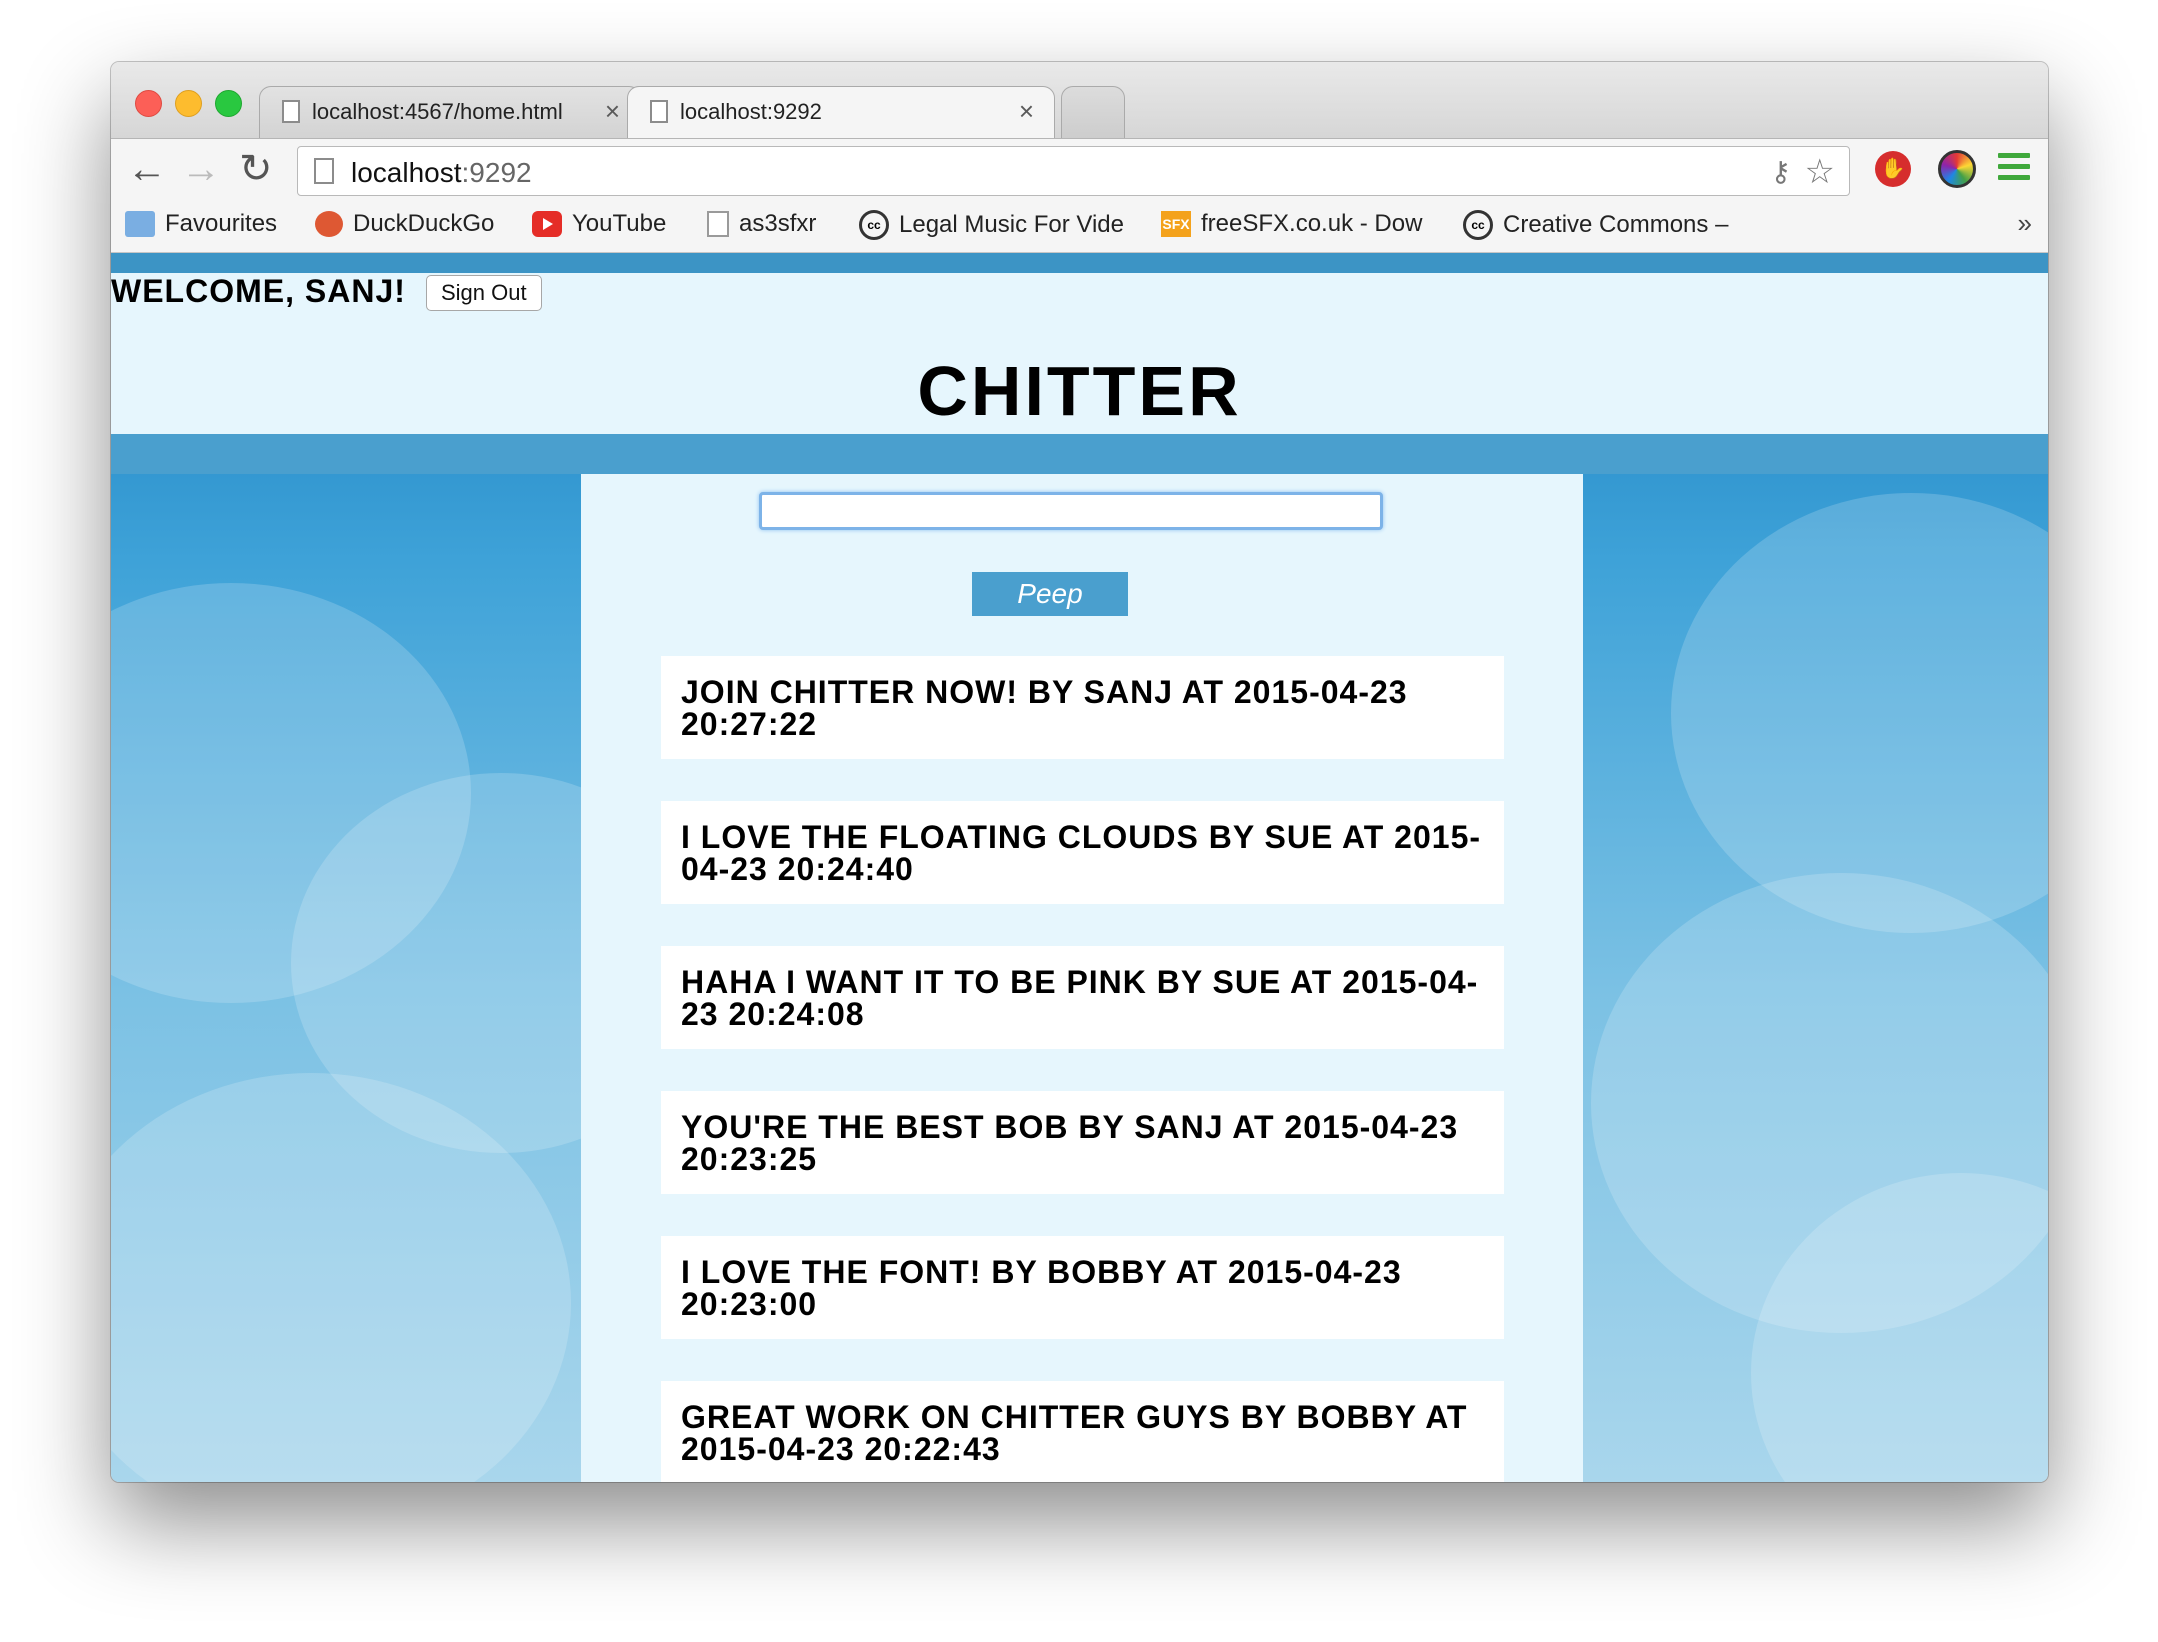  Describe the element at coordinates (841, 112) in the screenshot. I see `tab-chitter: localhost:9292 ×` at that location.